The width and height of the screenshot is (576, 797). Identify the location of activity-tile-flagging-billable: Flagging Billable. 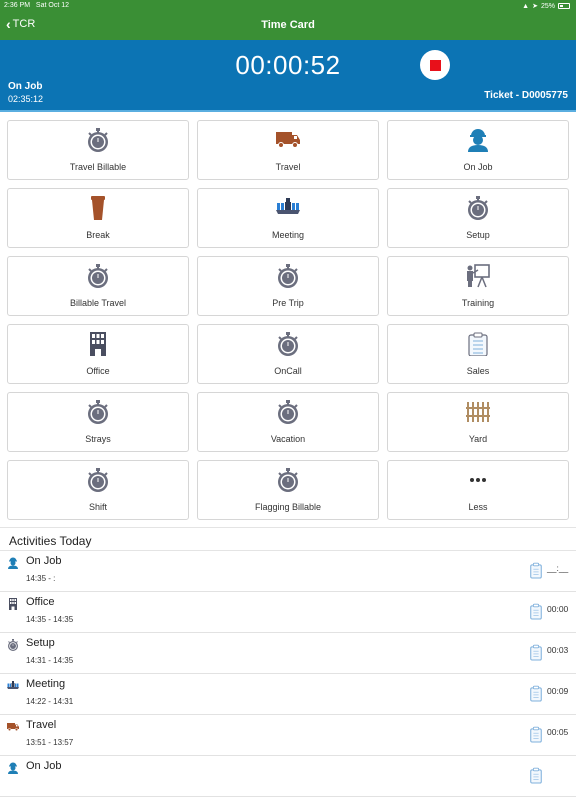
(288, 490).